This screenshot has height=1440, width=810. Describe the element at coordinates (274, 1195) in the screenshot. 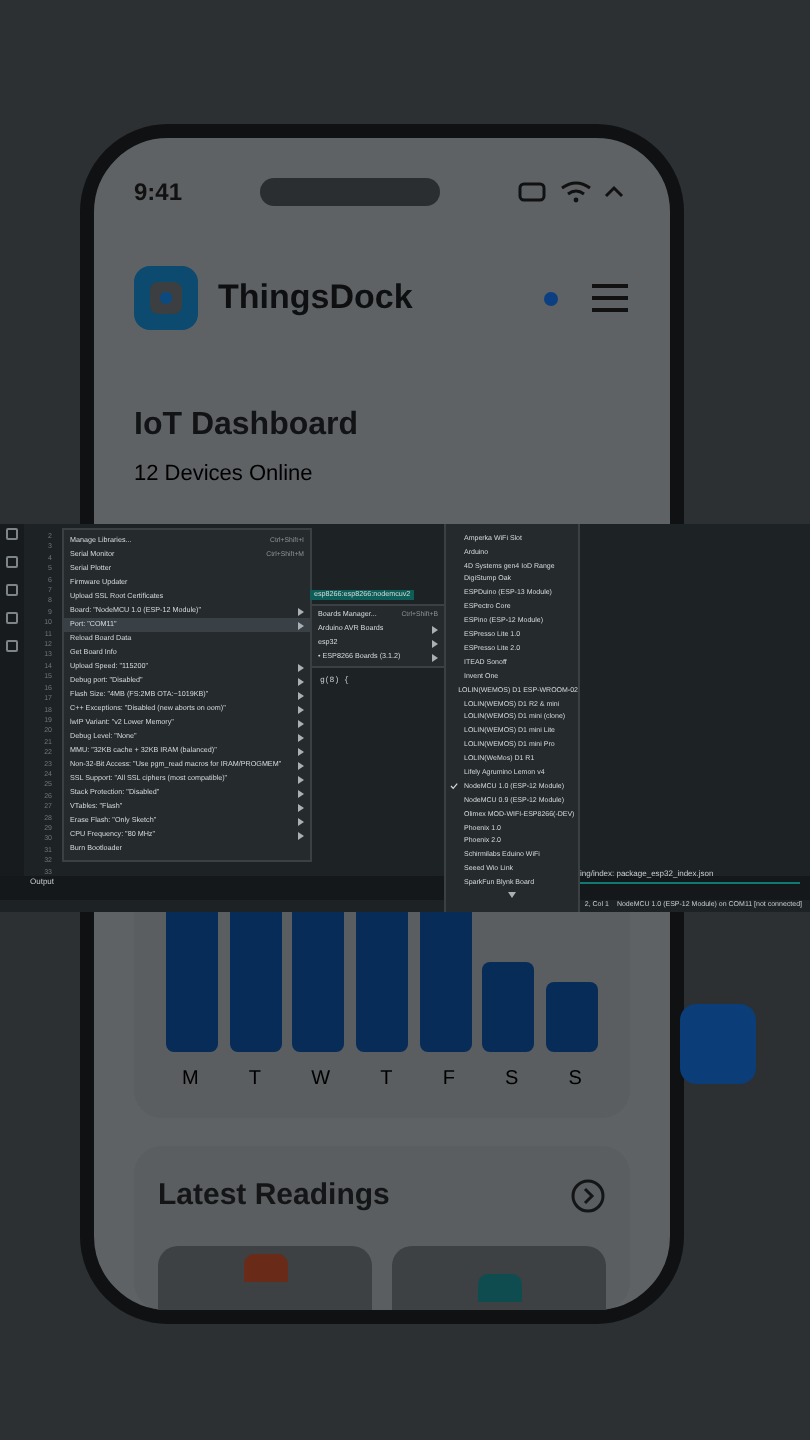

I see `readings-title: Latest Readings` at that location.